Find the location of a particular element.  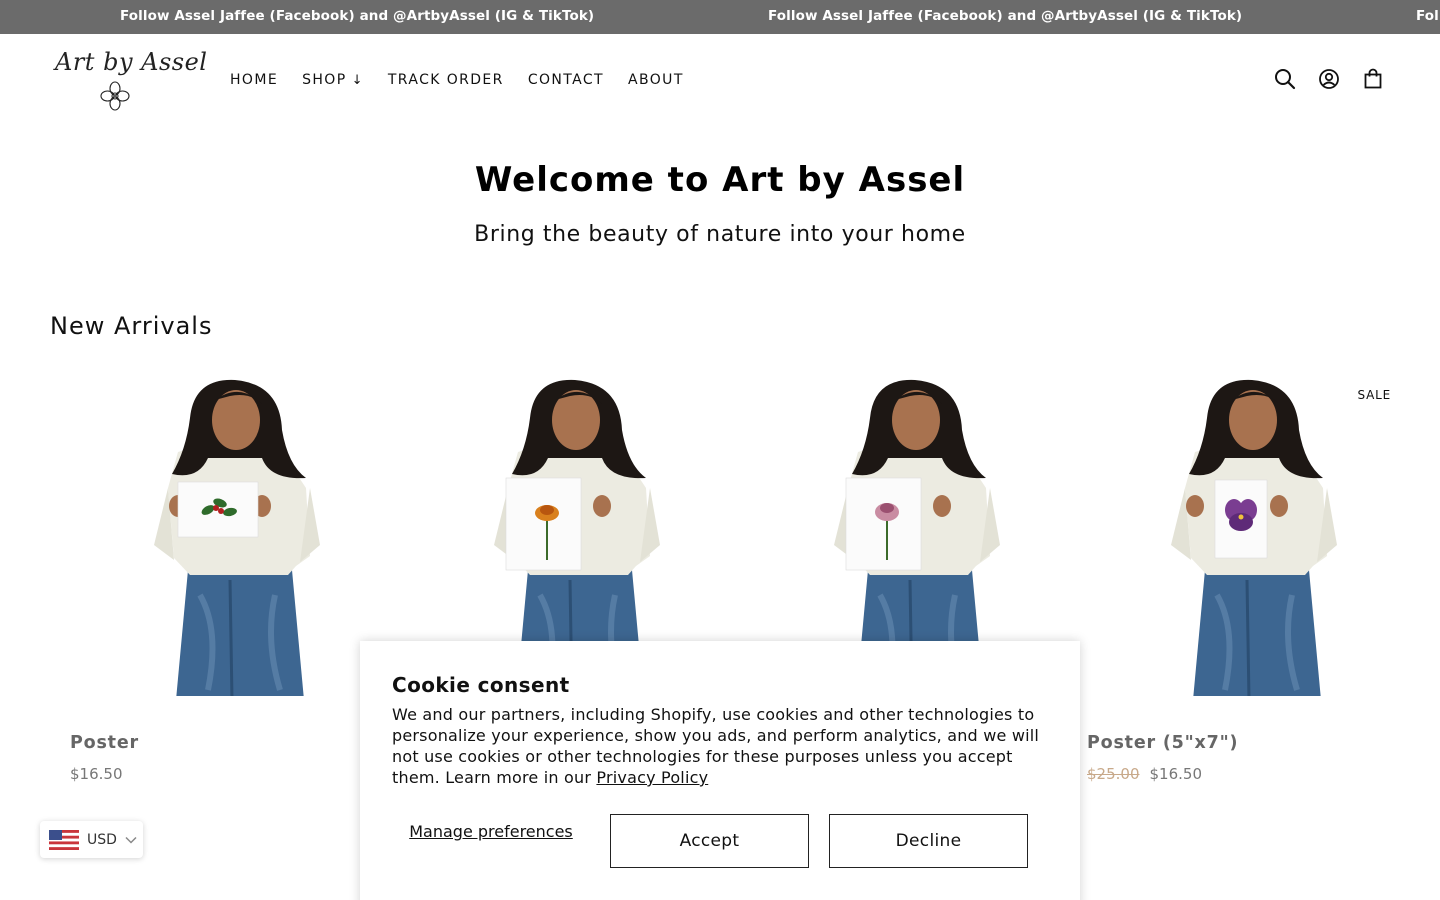

account-icon is located at coordinates (1329, 79).